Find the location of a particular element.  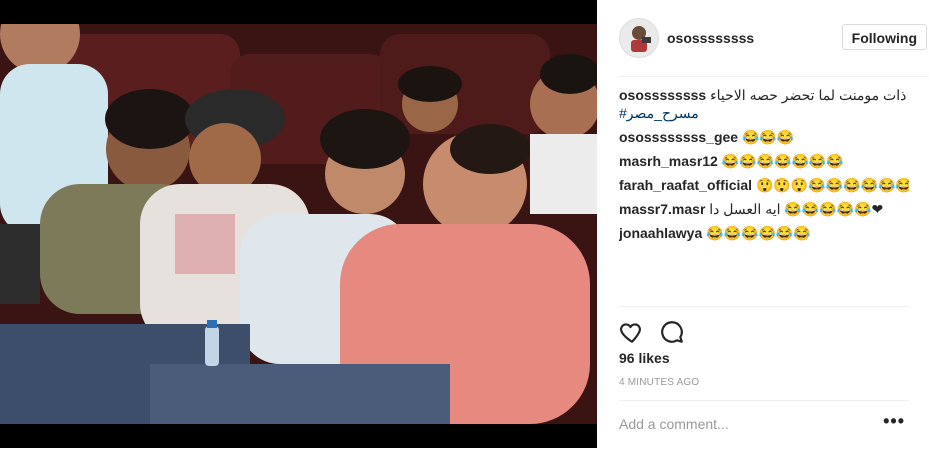

heart-outline-icon is located at coordinates (632, 332).